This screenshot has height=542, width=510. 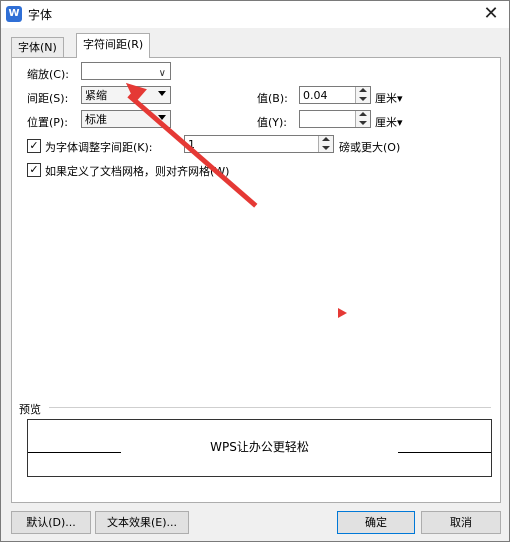 What do you see at coordinates (30, 409) in the screenshot?
I see `preview-label: 预览` at bounding box center [30, 409].